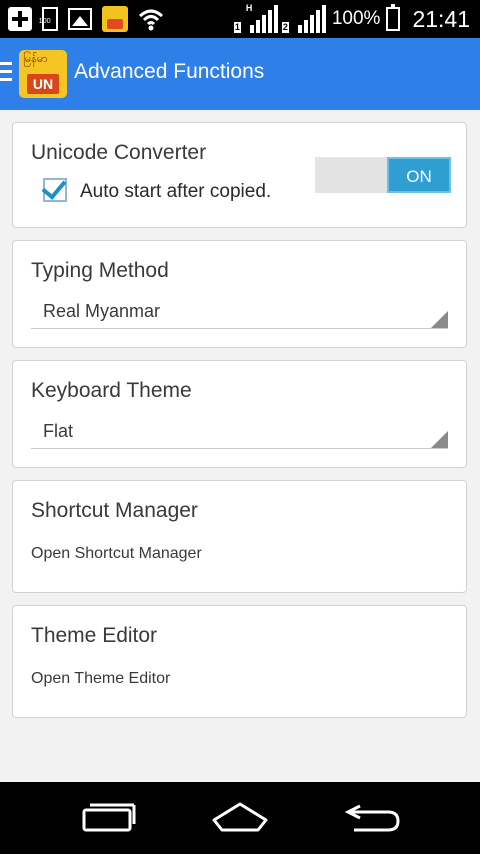  Describe the element at coordinates (372, 818) in the screenshot. I see `back-icon` at that location.